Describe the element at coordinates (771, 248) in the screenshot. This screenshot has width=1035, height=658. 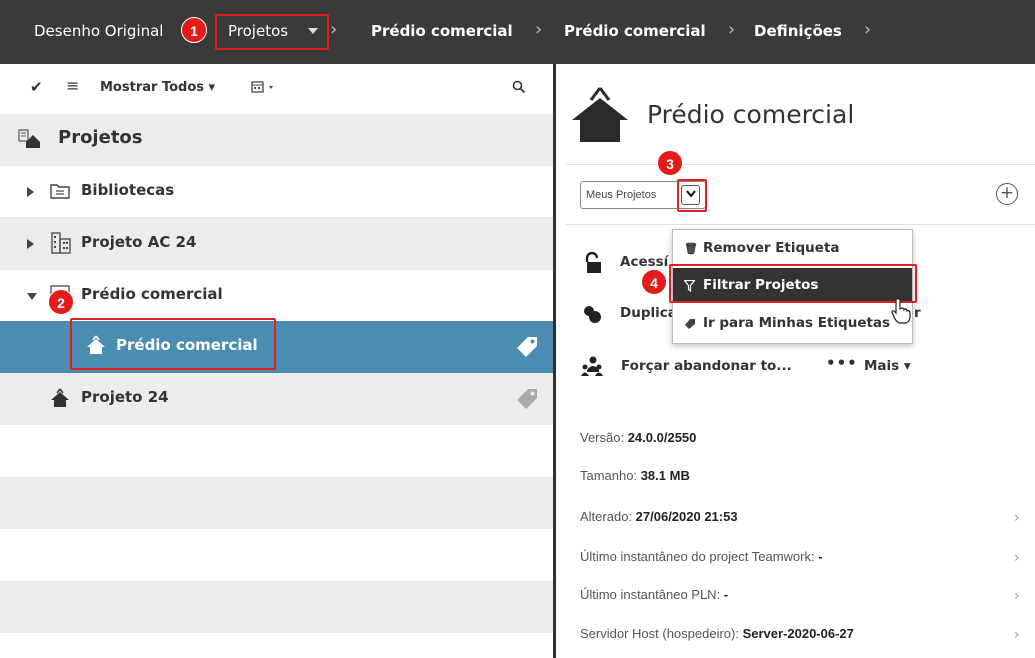
I see `menu-item-label: Remover Etiqueta` at that location.